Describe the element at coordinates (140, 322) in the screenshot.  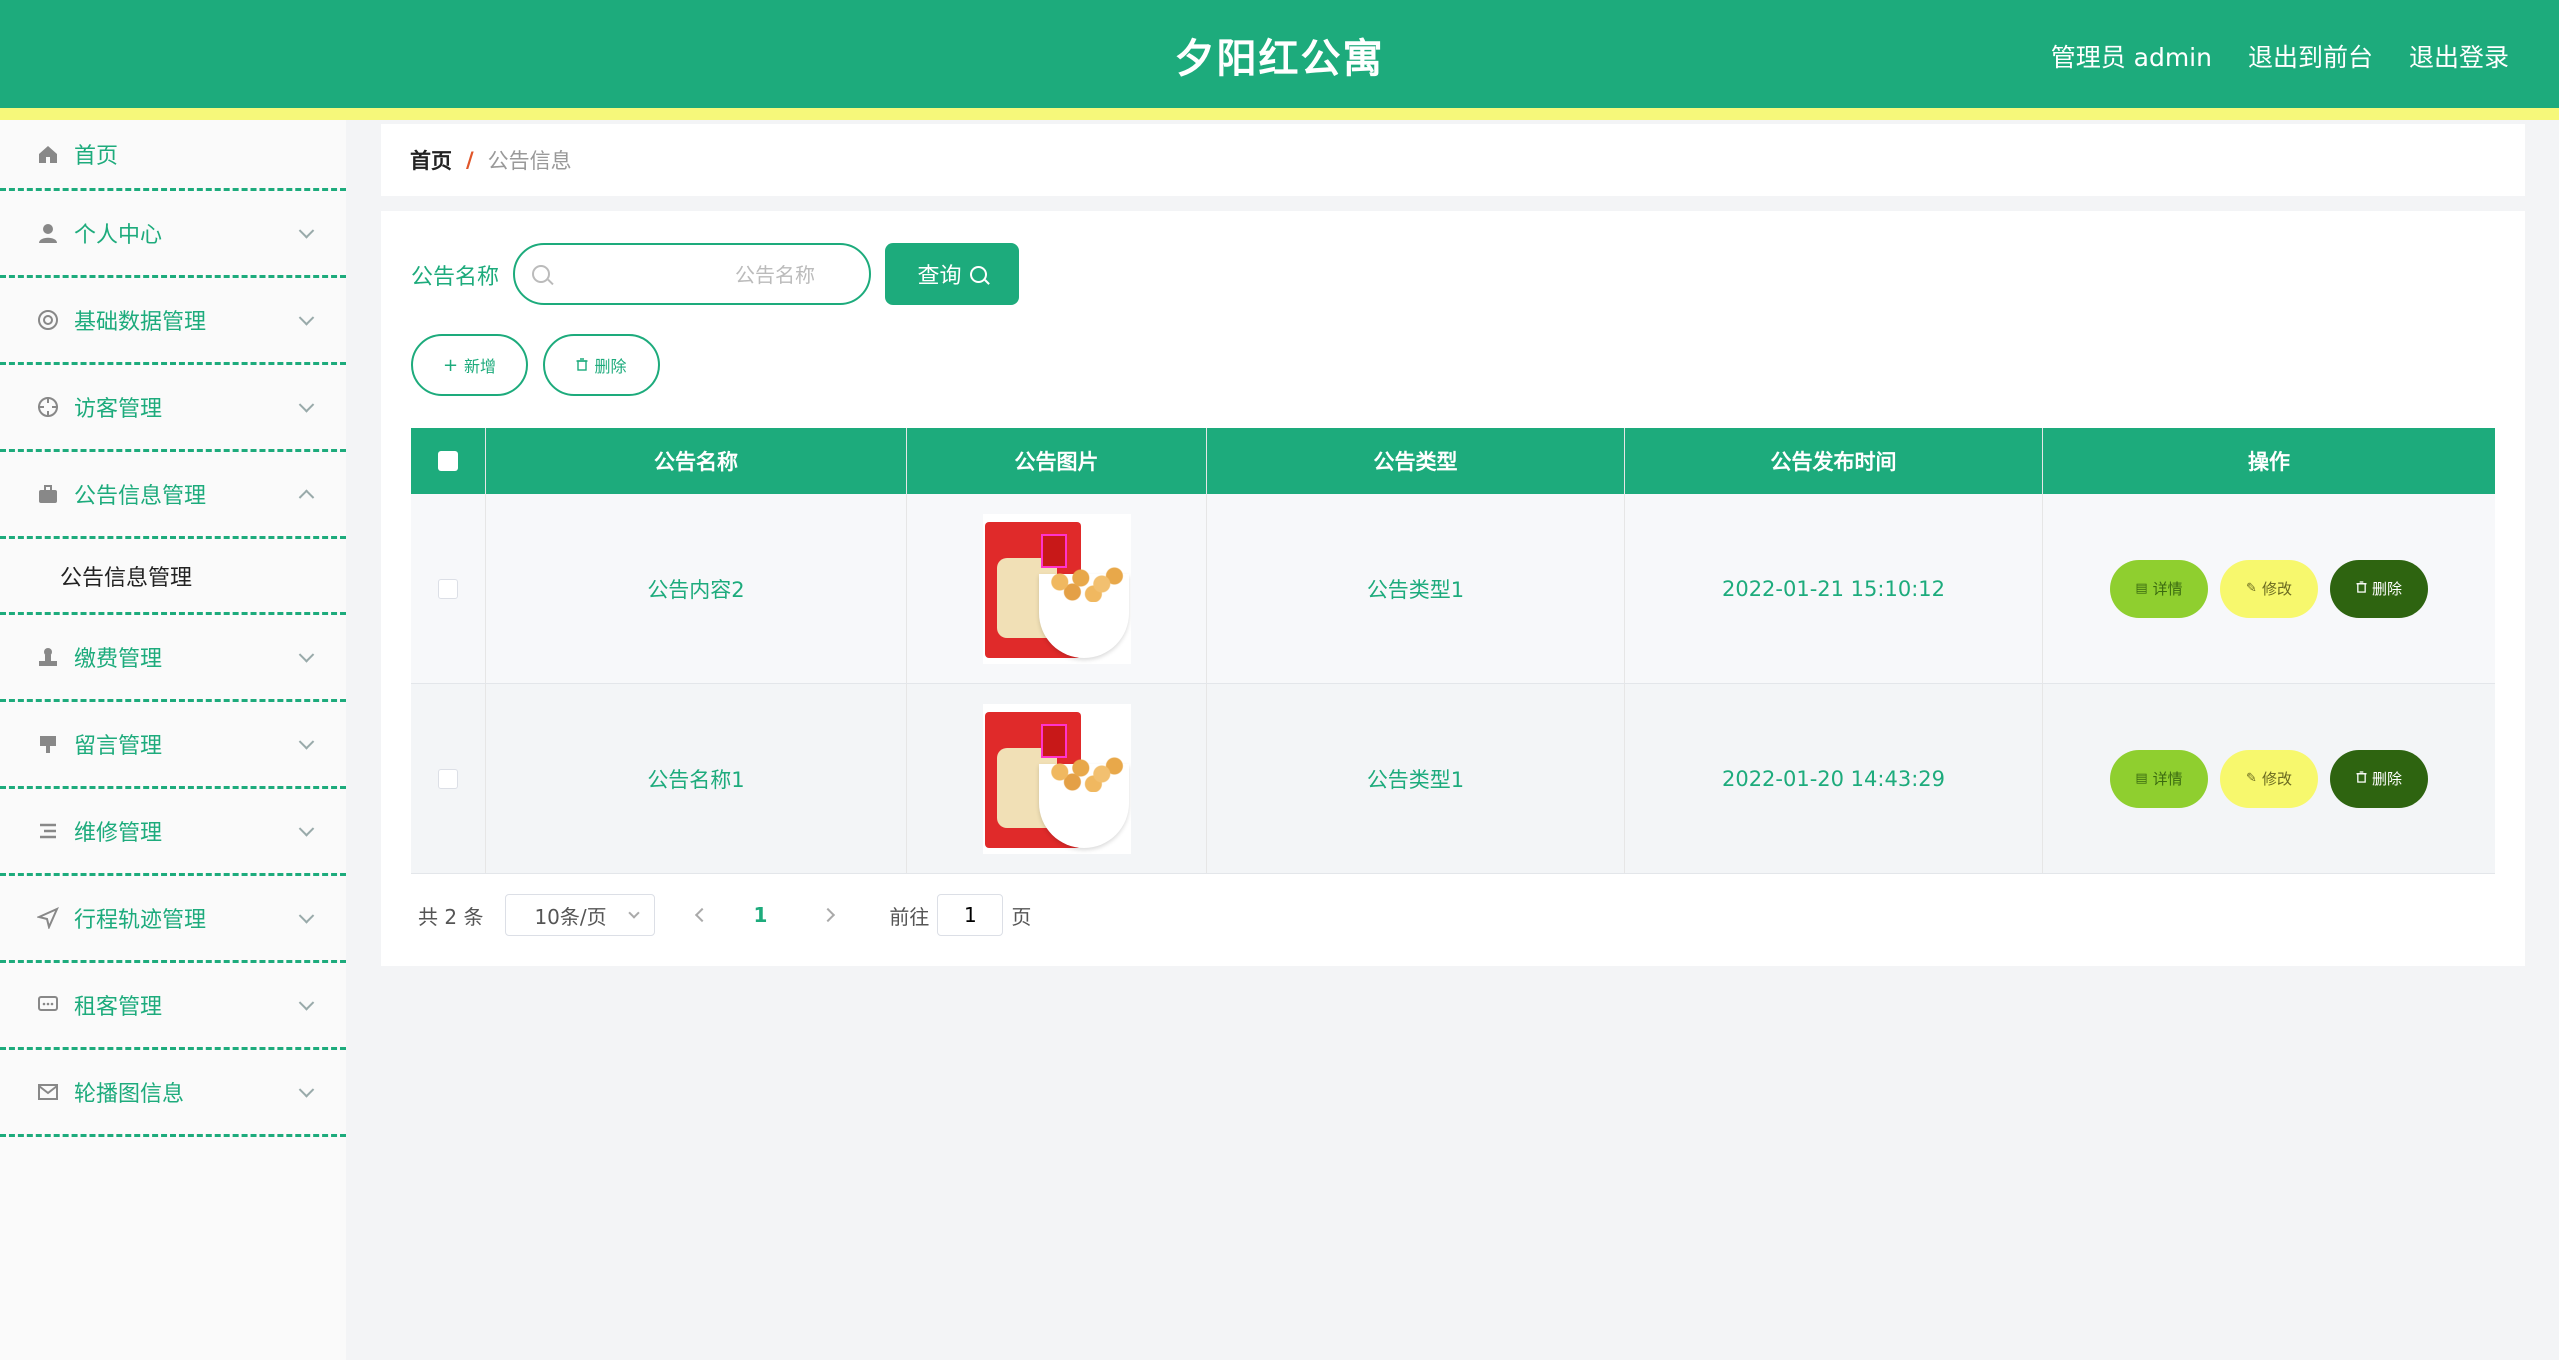
I see `sidebar-item-label: 基础数据管理` at that location.